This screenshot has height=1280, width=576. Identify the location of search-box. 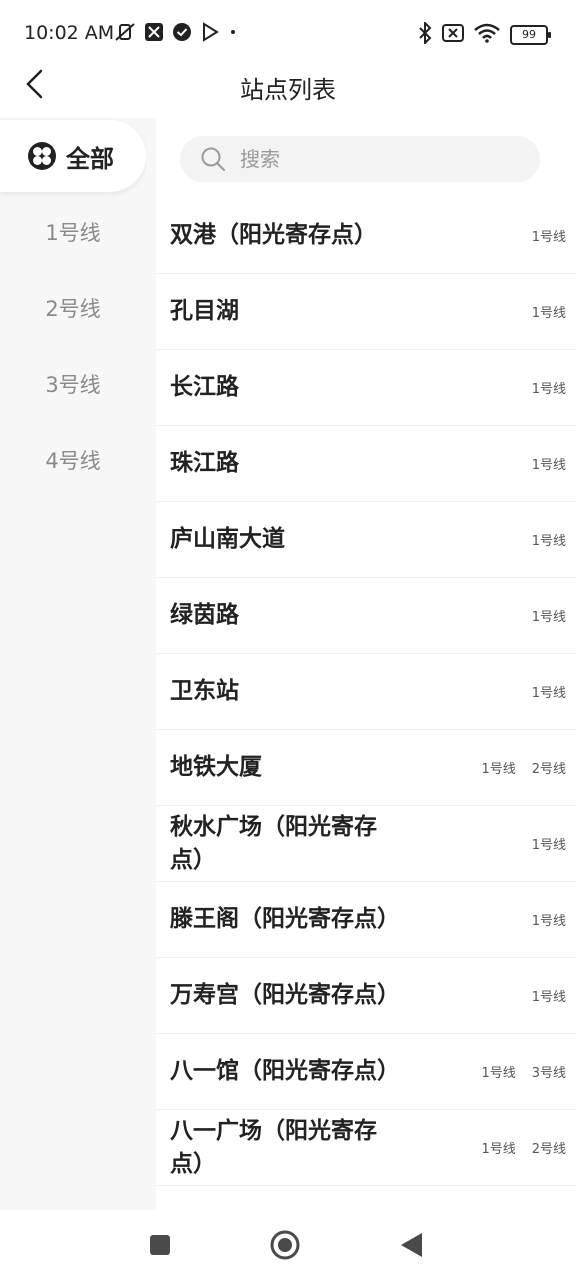
(360, 159).